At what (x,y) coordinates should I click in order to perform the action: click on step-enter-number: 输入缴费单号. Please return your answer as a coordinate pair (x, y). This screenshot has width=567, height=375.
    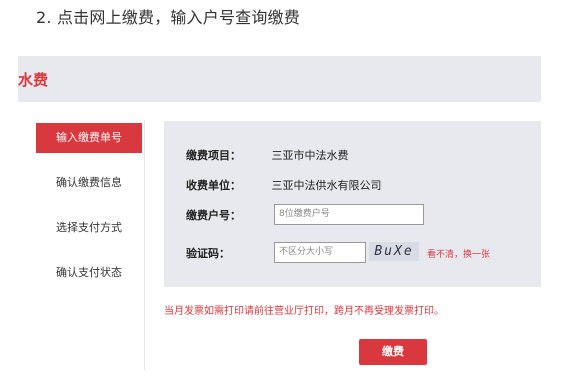
    Looking at the image, I should click on (89, 138).